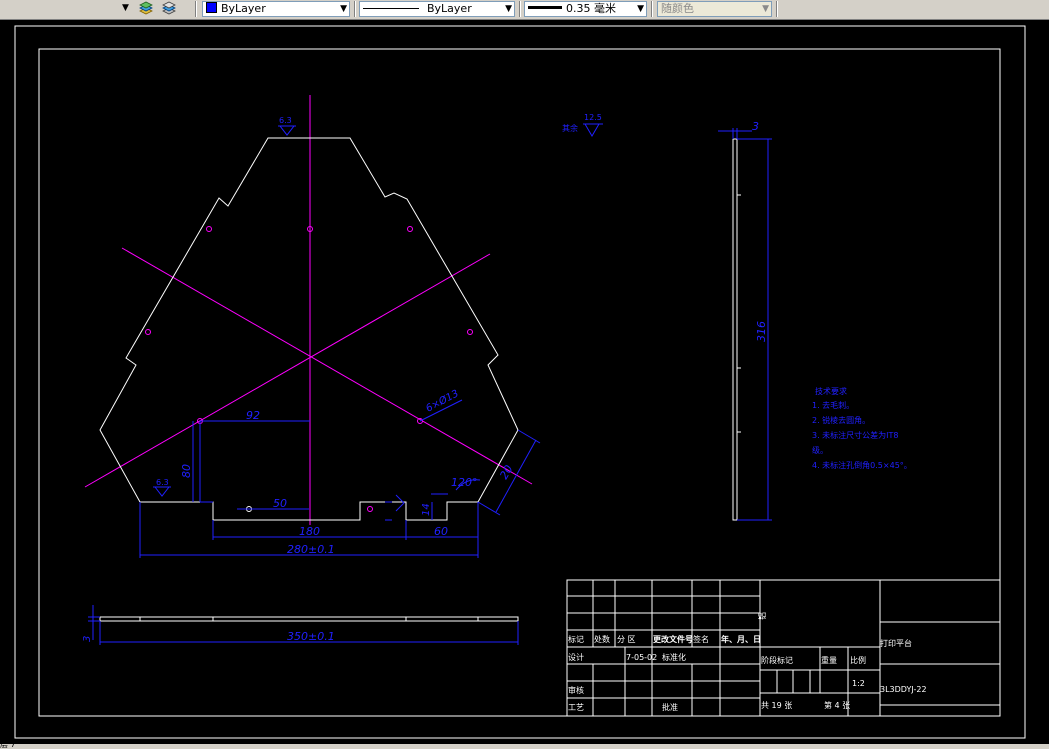  I want to click on roughness-other-label: 其余, so click(570, 128).